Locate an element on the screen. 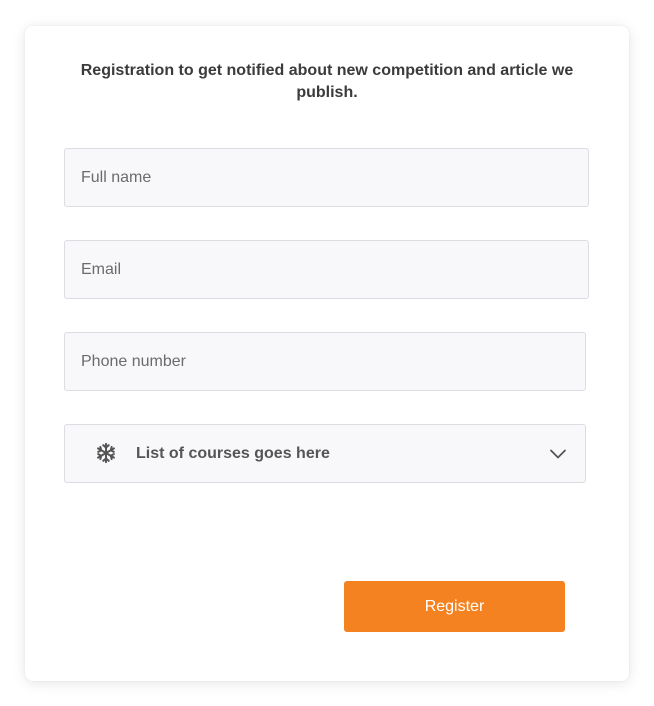 The image size is (654, 706). register-button: Register is located at coordinates (454, 606).